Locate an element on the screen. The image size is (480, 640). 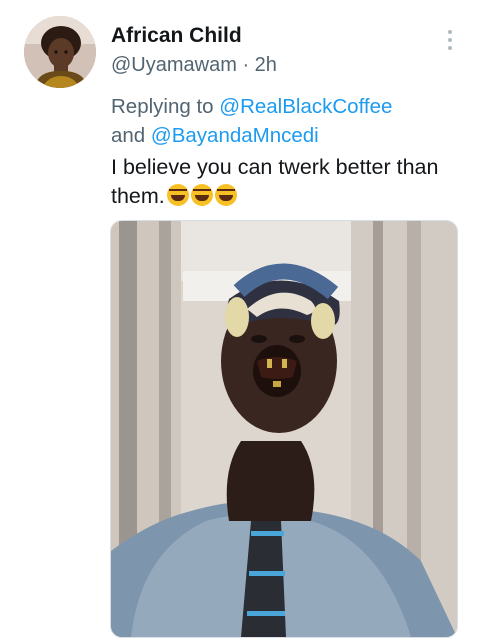
author-handle: @Uyamawam is located at coordinates (174, 65).